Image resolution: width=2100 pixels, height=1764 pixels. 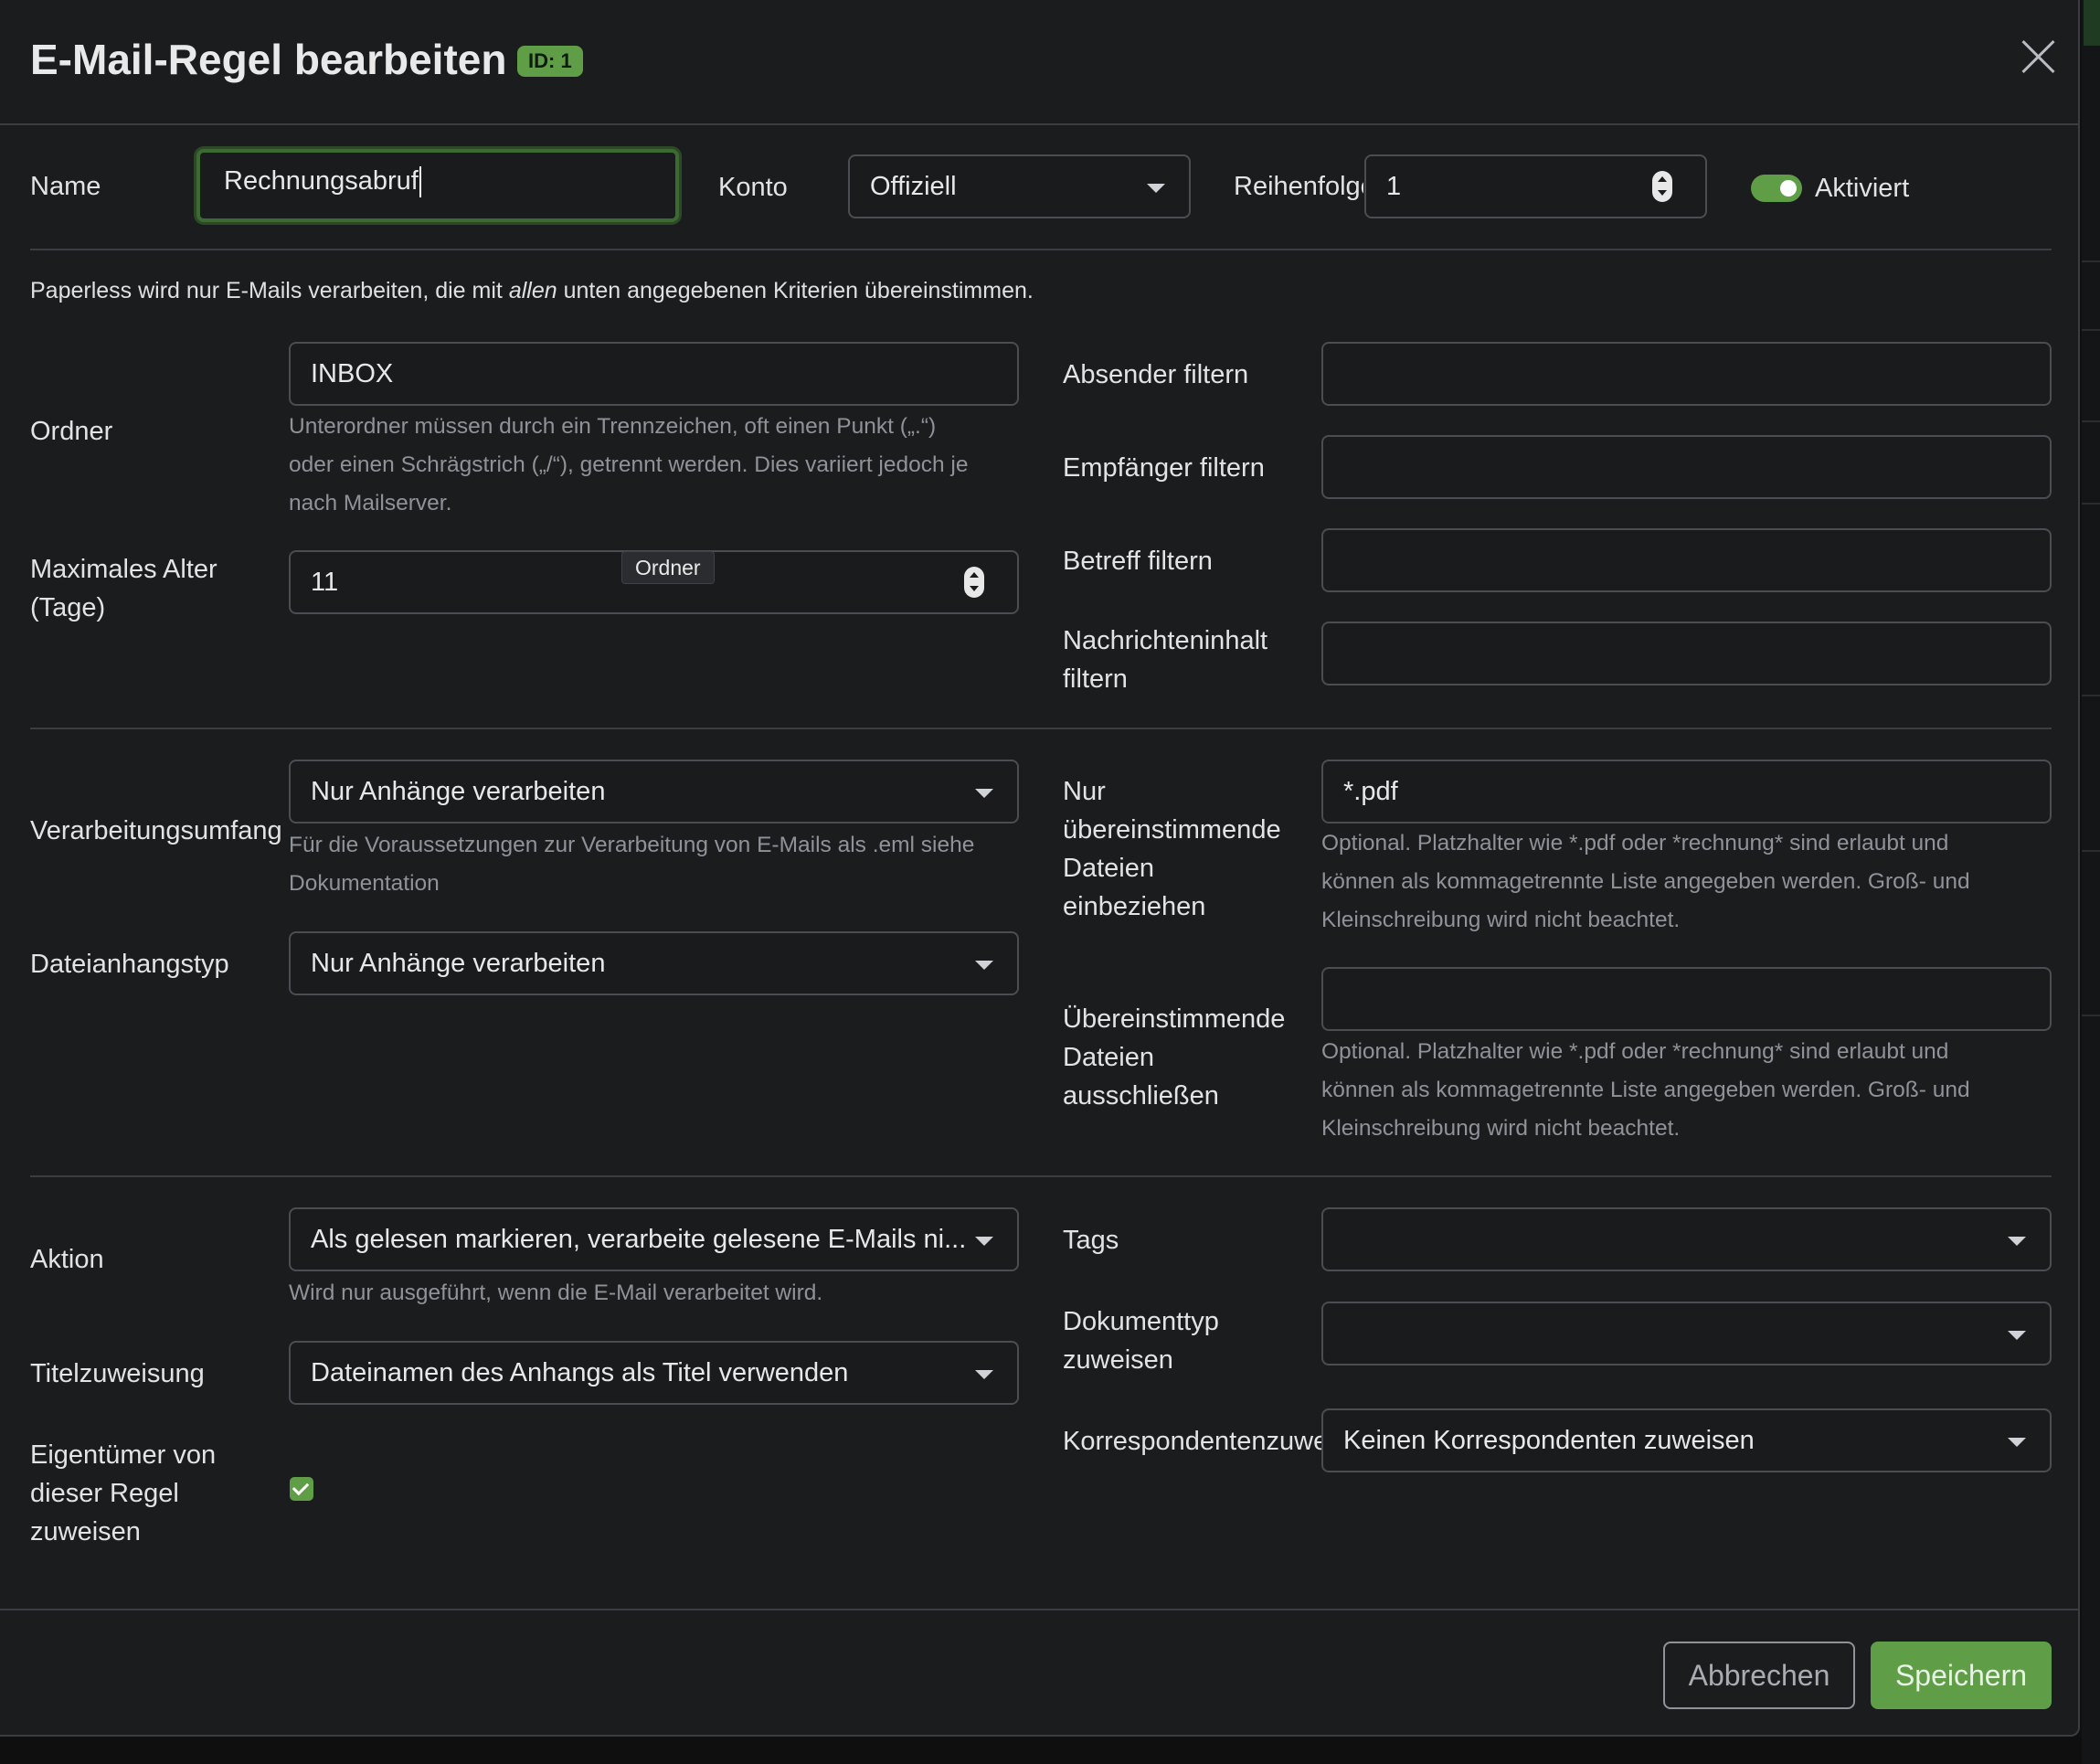 I want to click on label-line: Übereinstimmende, so click(x=1174, y=1019).